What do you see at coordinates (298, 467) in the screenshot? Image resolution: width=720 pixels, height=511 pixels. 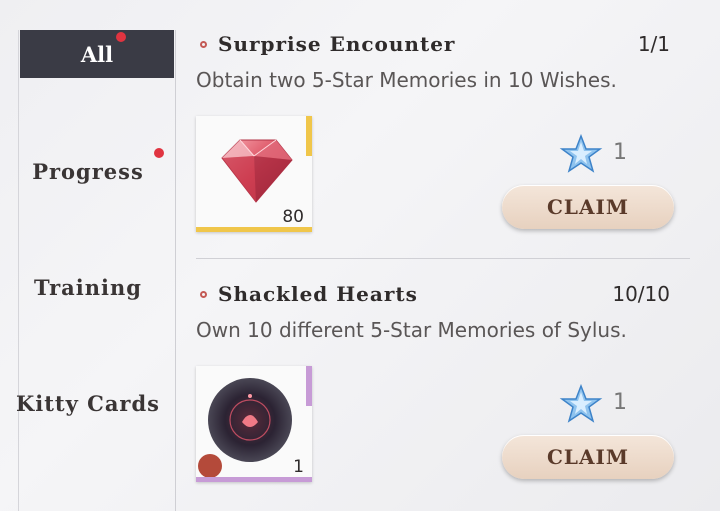 I see `item-quantity: 1` at bounding box center [298, 467].